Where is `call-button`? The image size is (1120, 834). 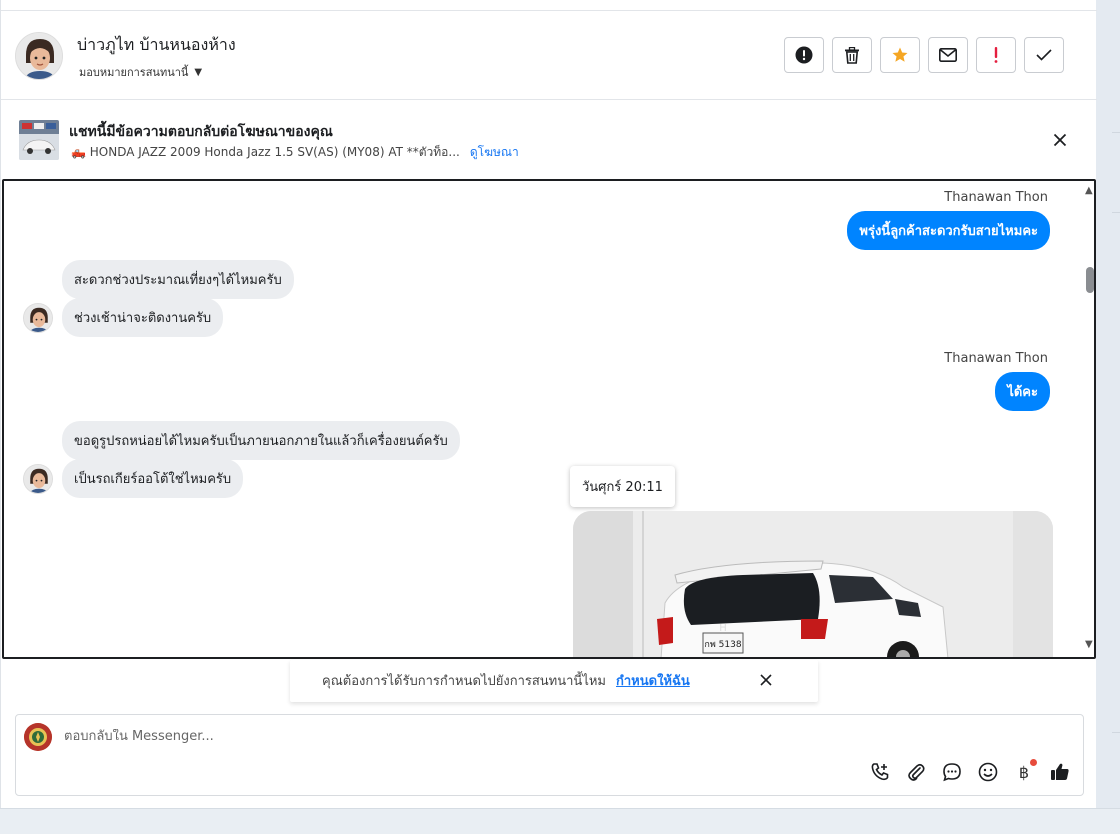
call-button is located at coordinates (880, 772).